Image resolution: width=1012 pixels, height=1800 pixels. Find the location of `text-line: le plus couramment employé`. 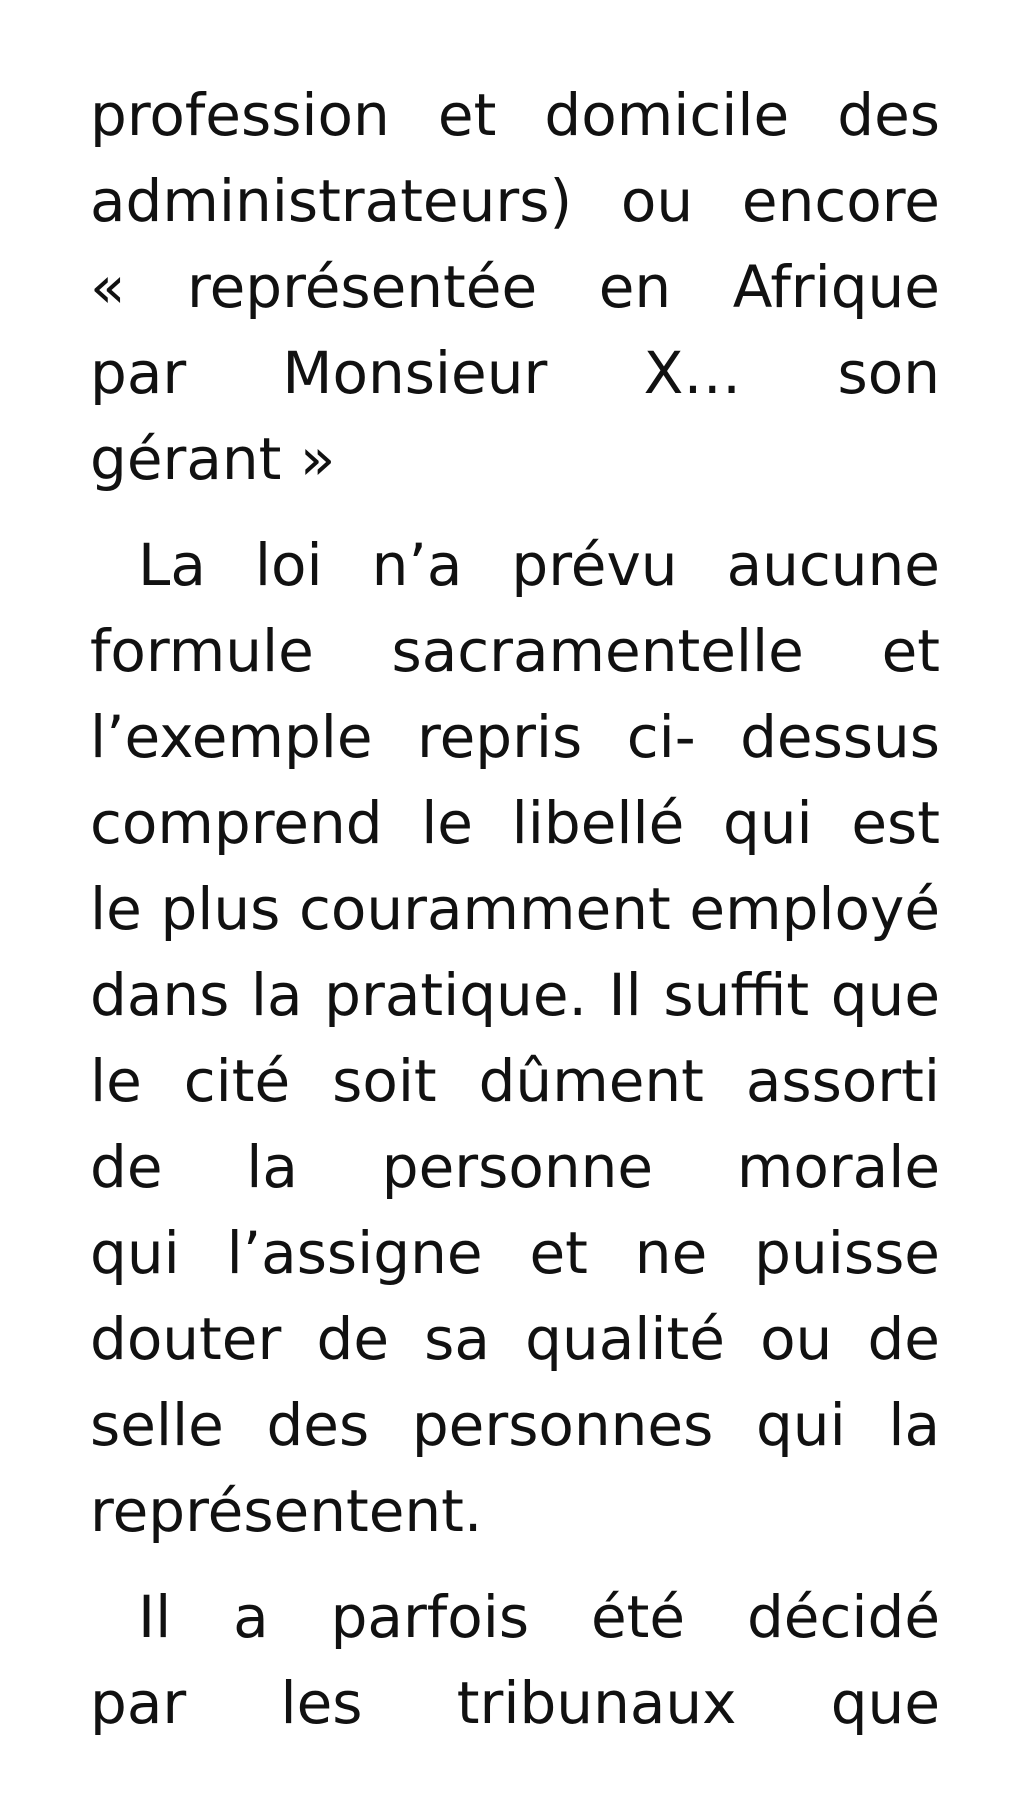

text-line: le plus couramment employé is located at coordinates (515, 909).